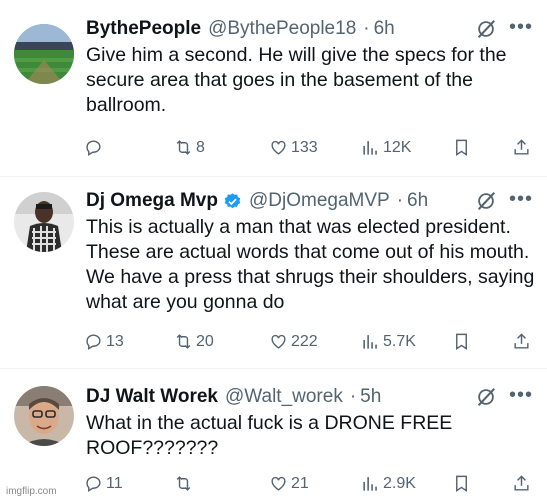  I want to click on tweet-header: DJ Walt Worek @Walt_worek · 5h, so click(233, 397).